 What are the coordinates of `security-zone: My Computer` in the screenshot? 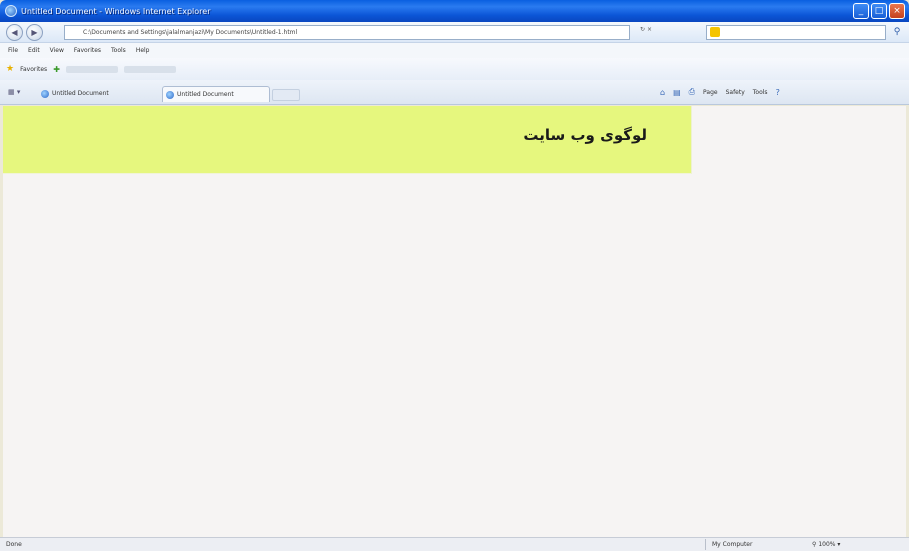 It's located at (732, 544).